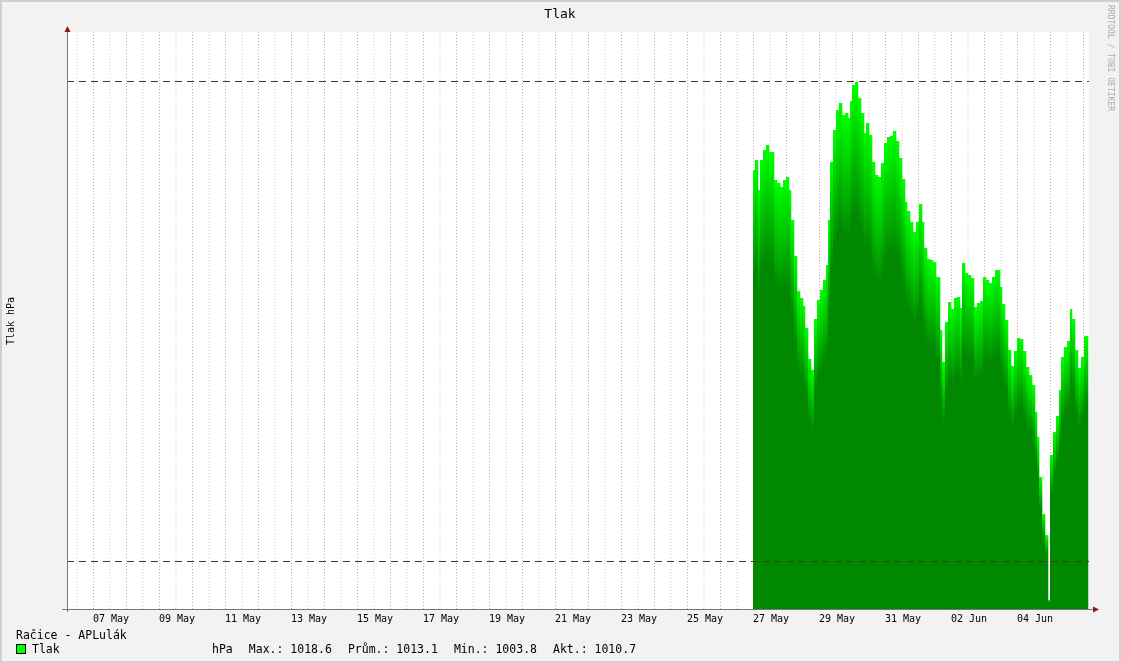 The width and height of the screenshot is (1121, 663). What do you see at coordinates (111, 618) in the screenshot?
I see `x-axis-label: 07 May` at bounding box center [111, 618].